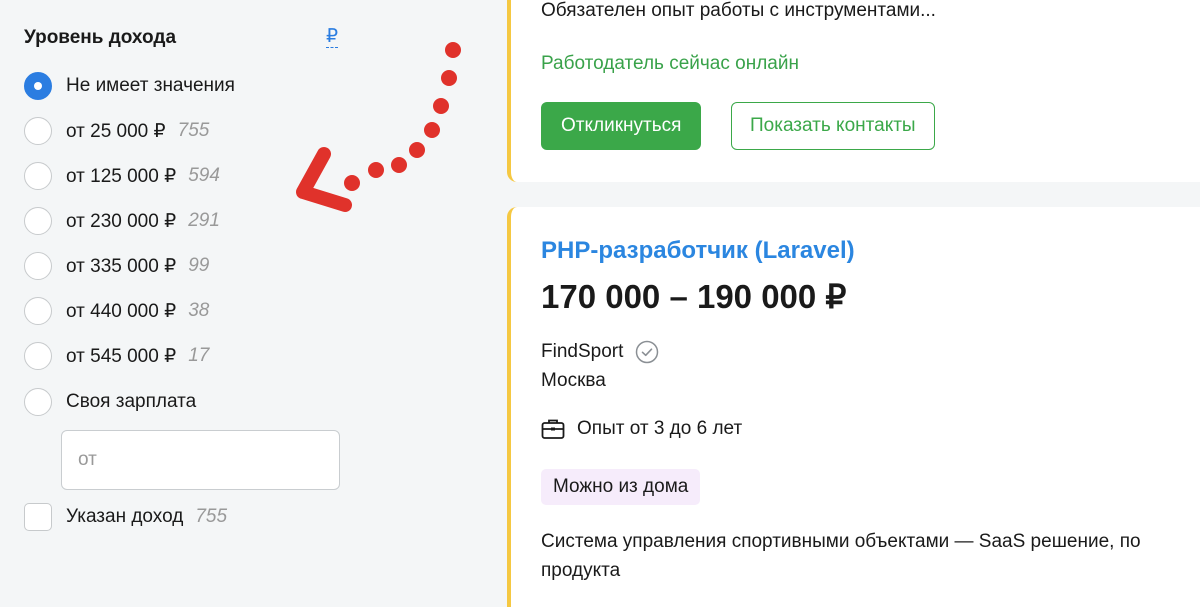 The image size is (1200, 607). Describe the element at coordinates (150, 85) in the screenshot. I see `option-label: Не имеет значения` at that location.